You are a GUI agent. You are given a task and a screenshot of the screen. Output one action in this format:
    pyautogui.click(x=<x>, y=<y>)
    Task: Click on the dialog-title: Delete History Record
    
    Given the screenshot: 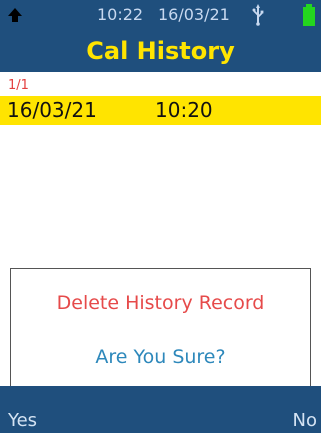 What is the action you would take?
    pyautogui.click(x=160, y=303)
    